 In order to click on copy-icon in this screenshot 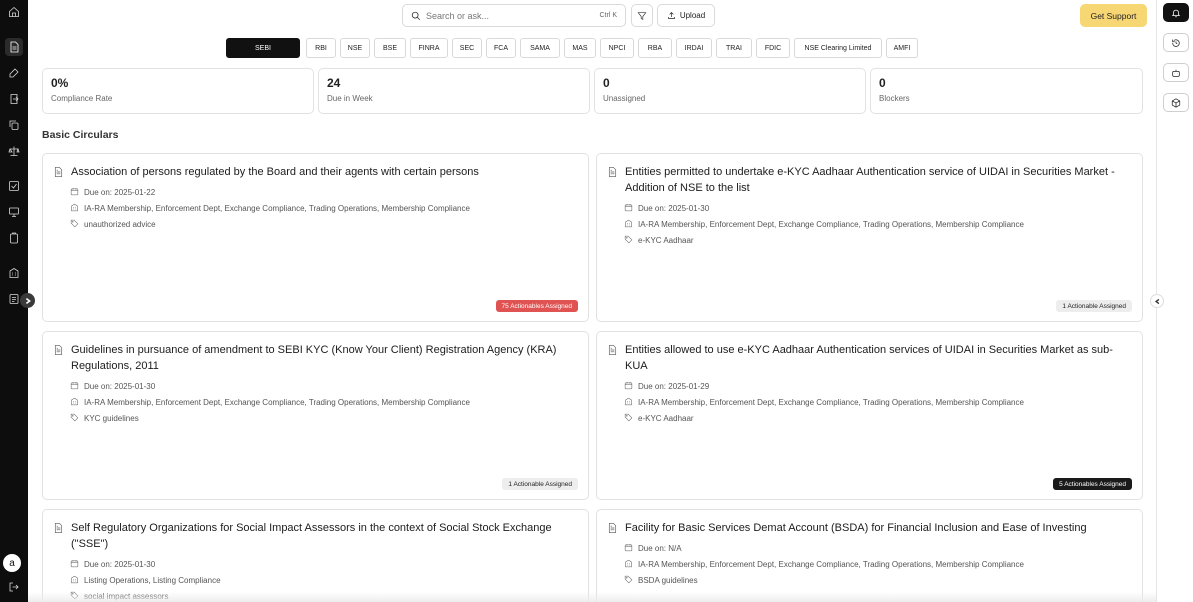, I will do `click(14, 125)`.